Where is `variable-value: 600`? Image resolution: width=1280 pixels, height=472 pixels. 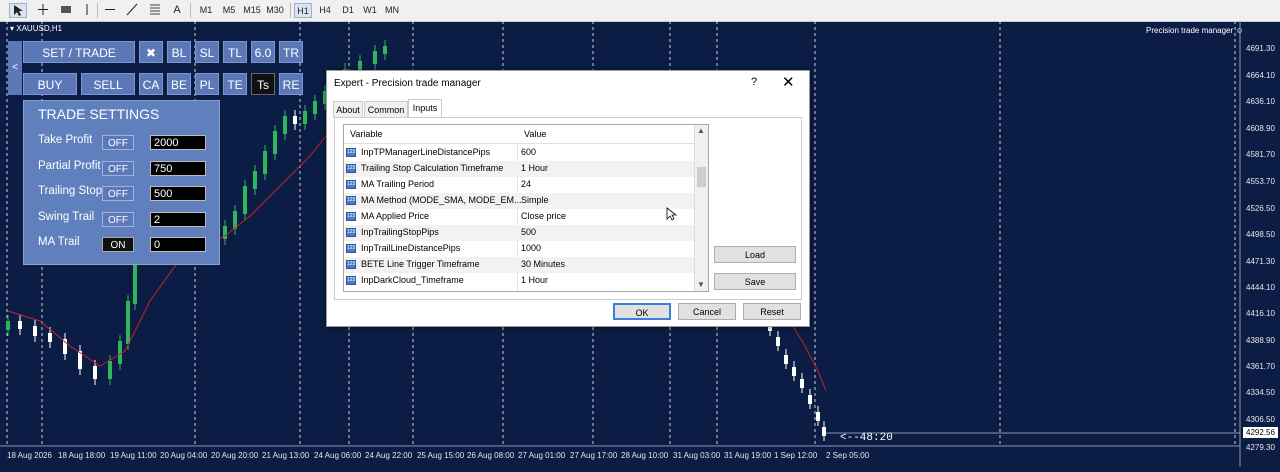 variable-value: 600 is located at coordinates (528, 152).